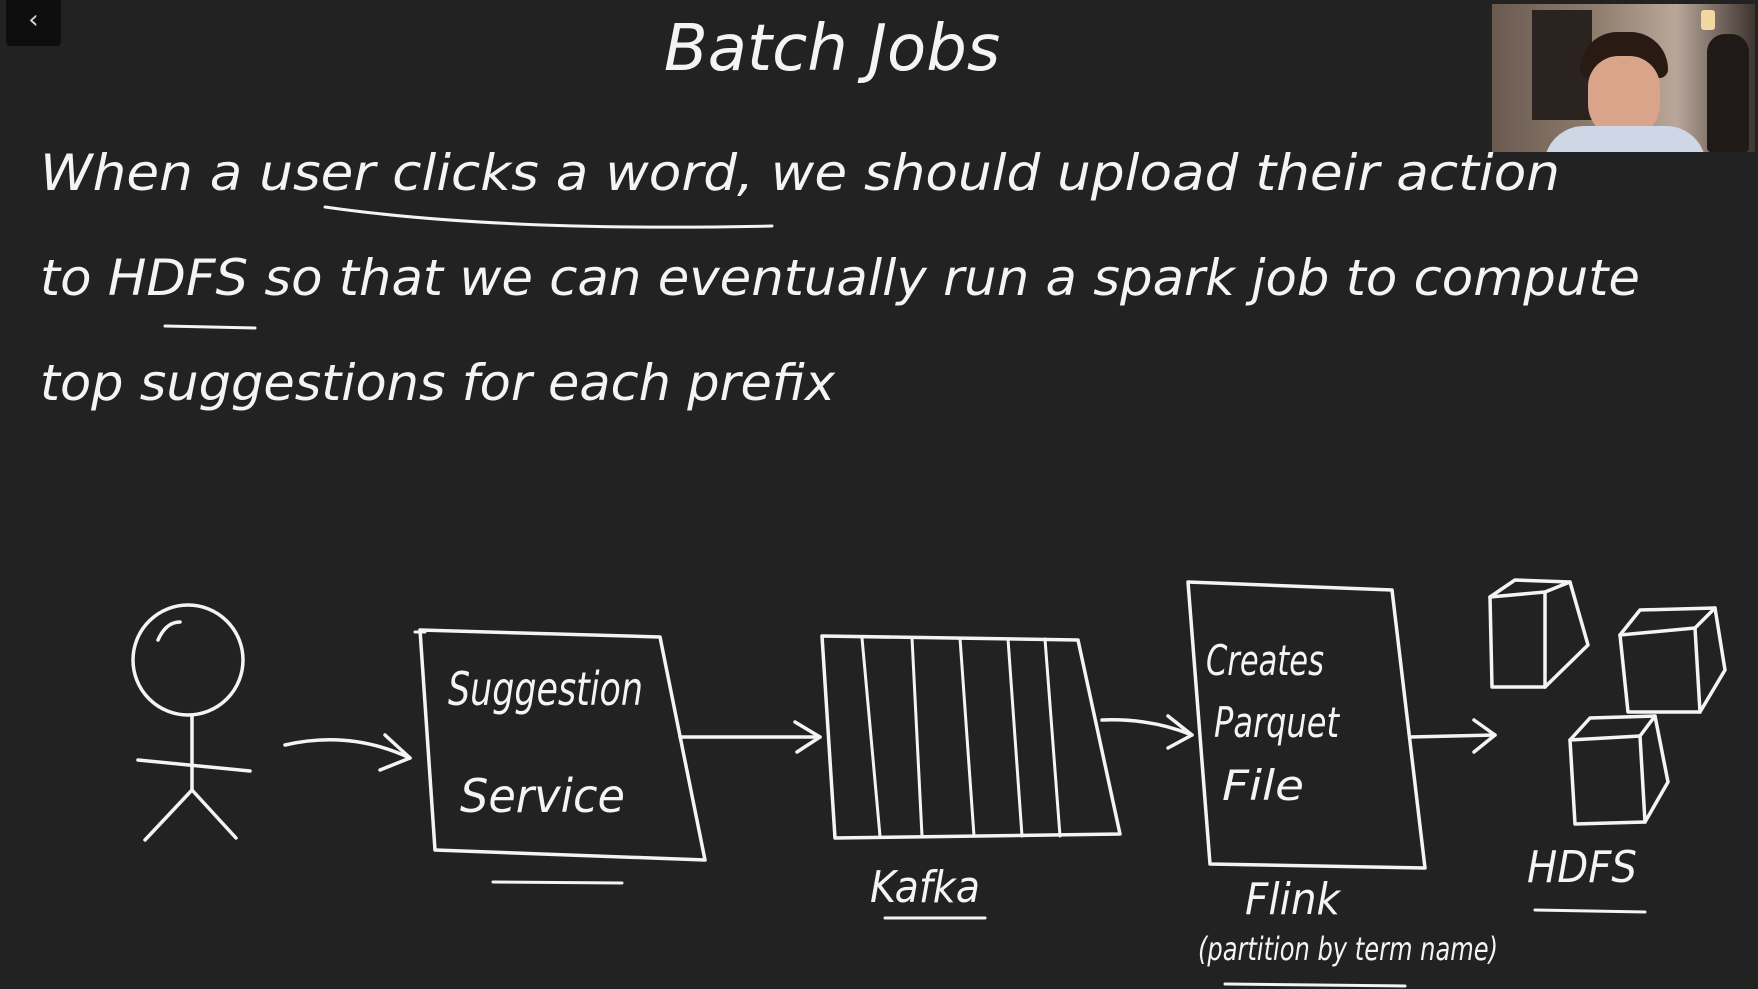 The height and width of the screenshot is (989, 1758). I want to click on service-label-line-1: Suggestion, so click(545, 689).